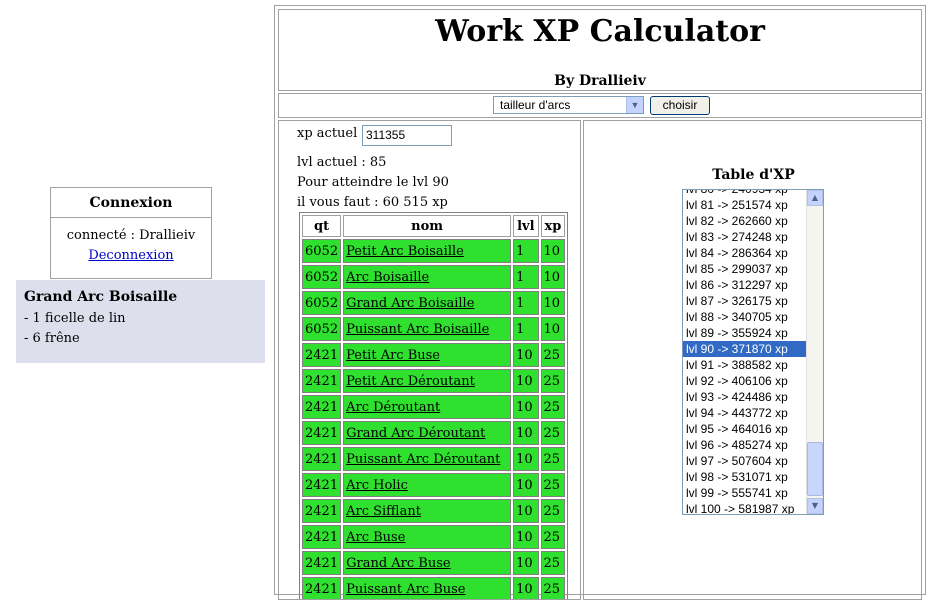 The width and height of the screenshot is (940, 600). Describe the element at coordinates (526, 226) in the screenshot. I see `col-lvl-header: lvl` at that location.